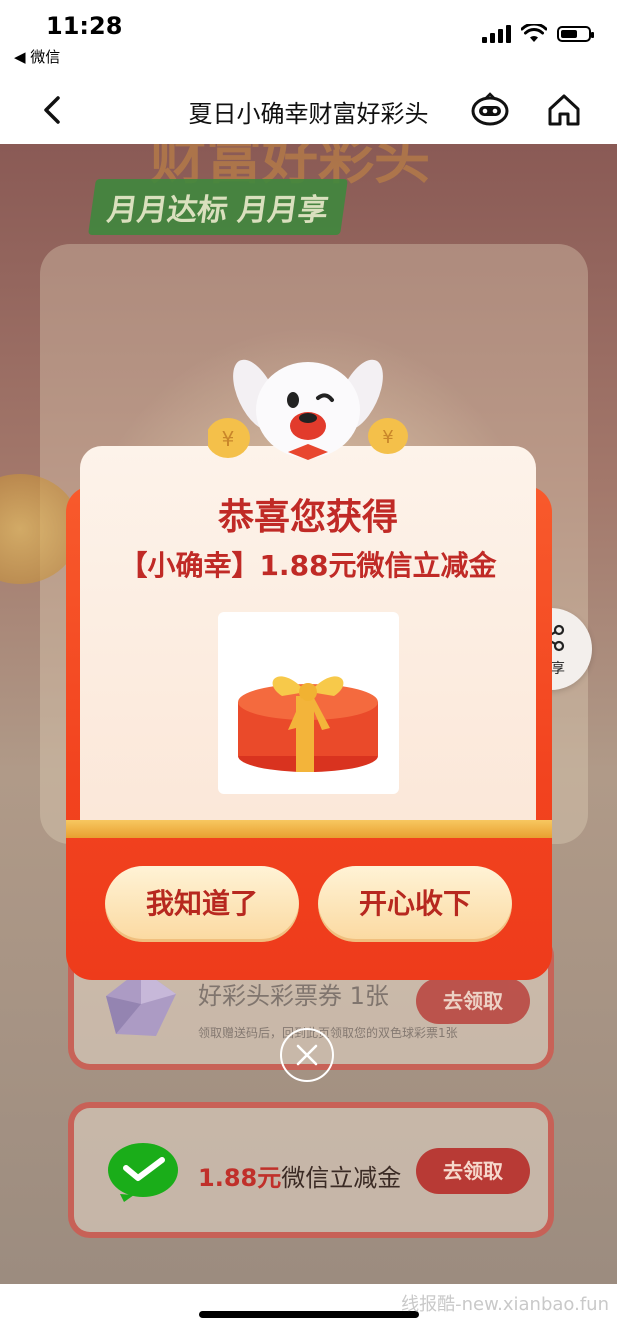 The width and height of the screenshot is (617, 1334). I want to click on modal-title: 恭喜您获得, so click(307, 517).